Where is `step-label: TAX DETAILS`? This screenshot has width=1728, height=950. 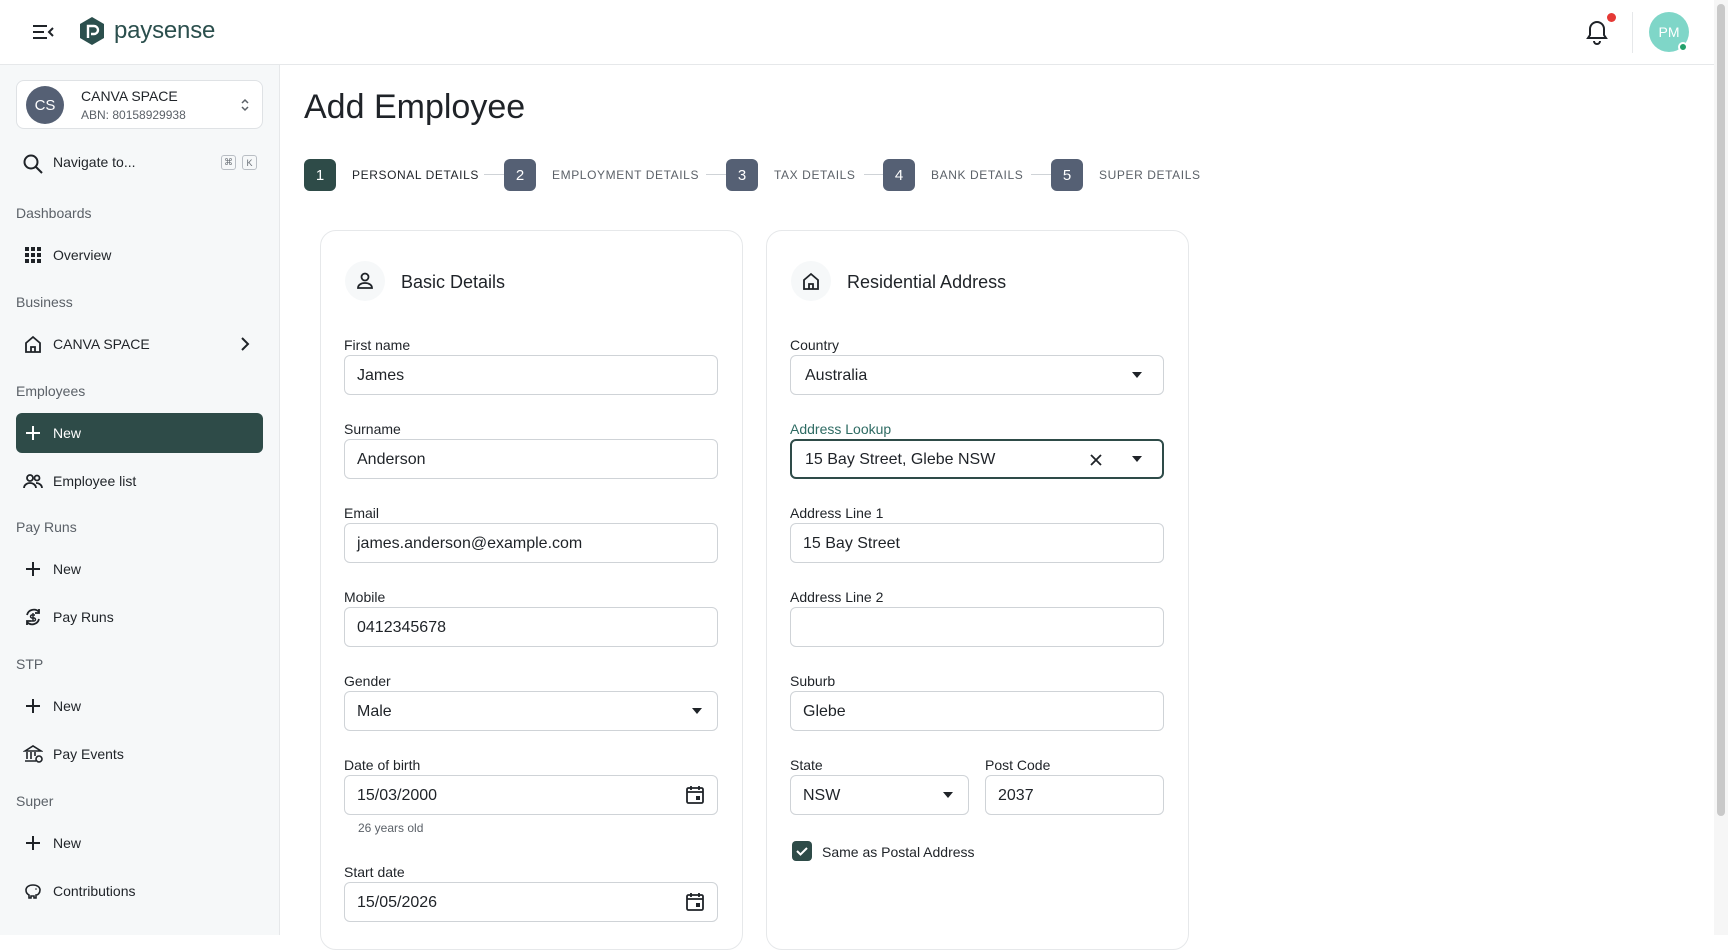
step-label: TAX DETAILS is located at coordinates (815, 175).